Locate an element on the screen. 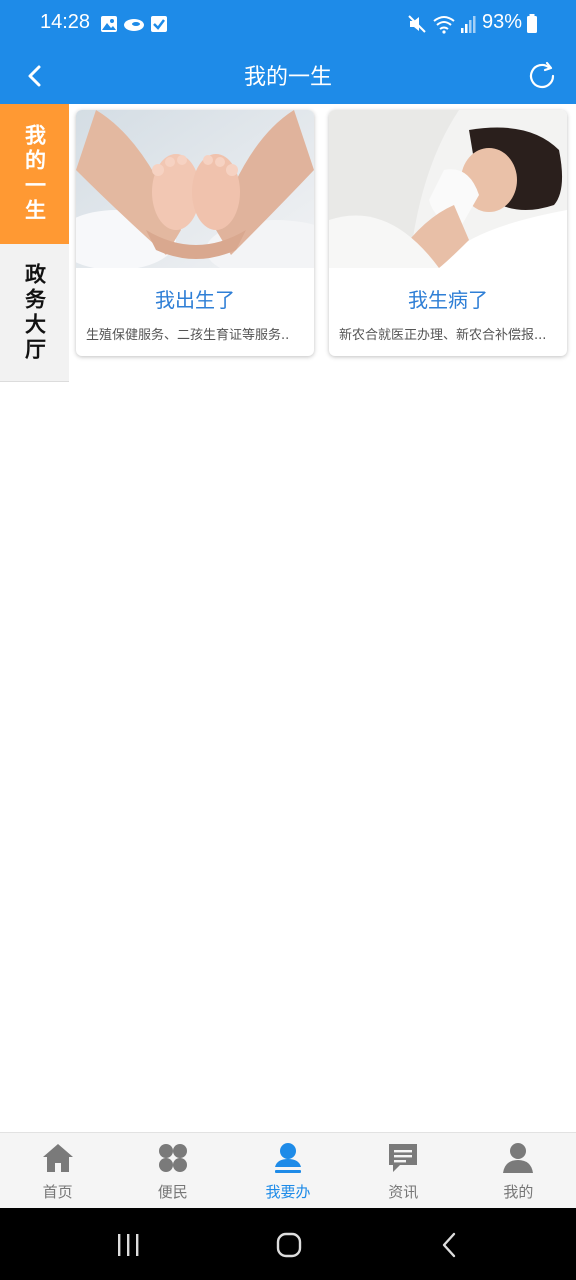 The height and width of the screenshot is (1280, 576). gallery-icon is located at coordinates (109, 24).